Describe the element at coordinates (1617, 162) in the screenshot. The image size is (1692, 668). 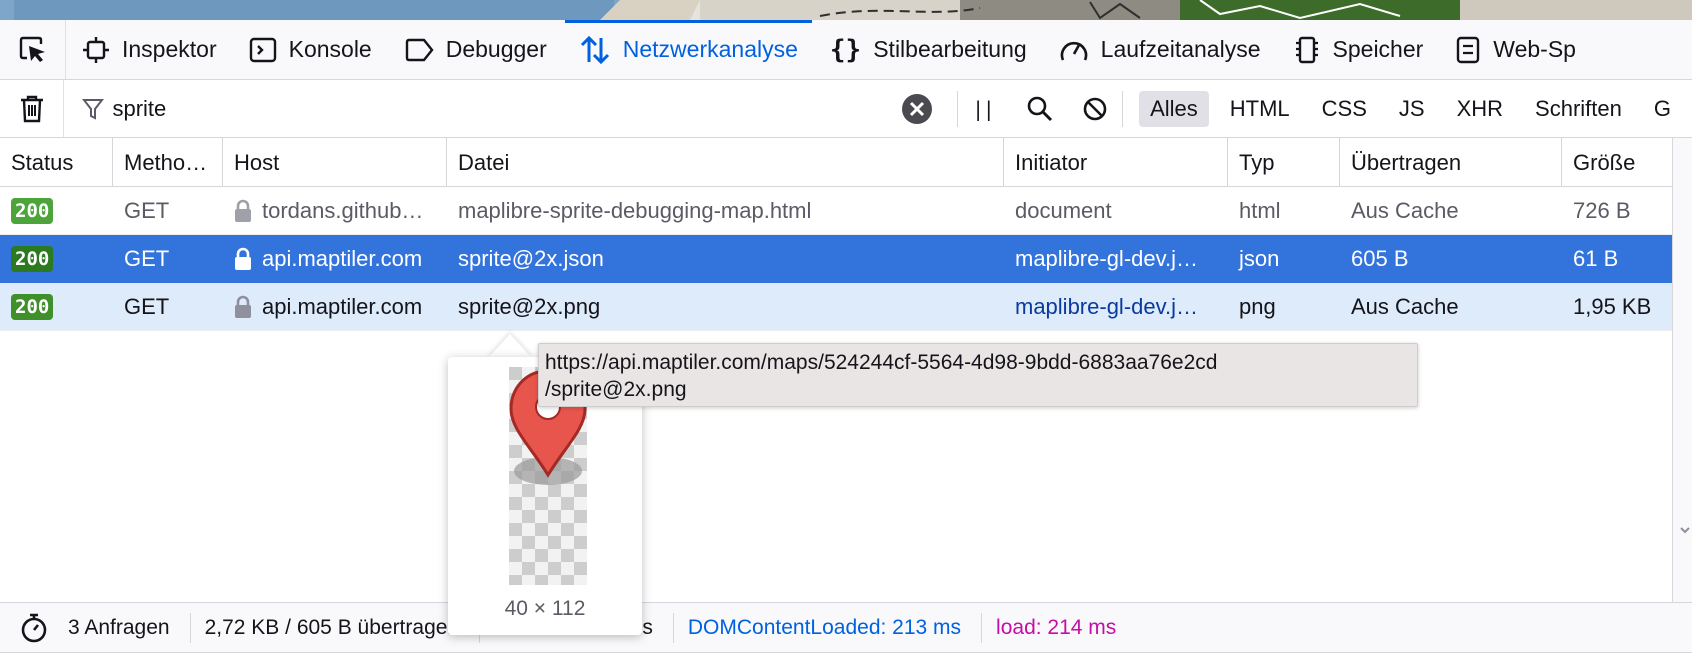
I see `column-size: Größe` at that location.